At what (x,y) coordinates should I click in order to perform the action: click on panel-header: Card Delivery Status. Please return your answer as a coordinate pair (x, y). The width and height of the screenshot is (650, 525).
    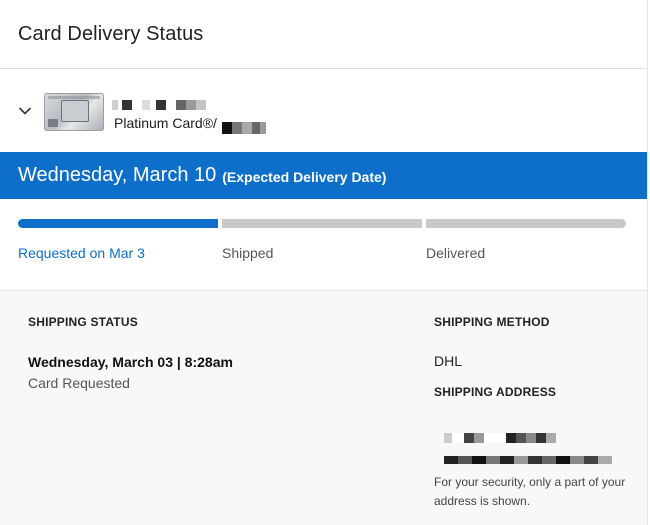
    Looking at the image, I should click on (323, 34).